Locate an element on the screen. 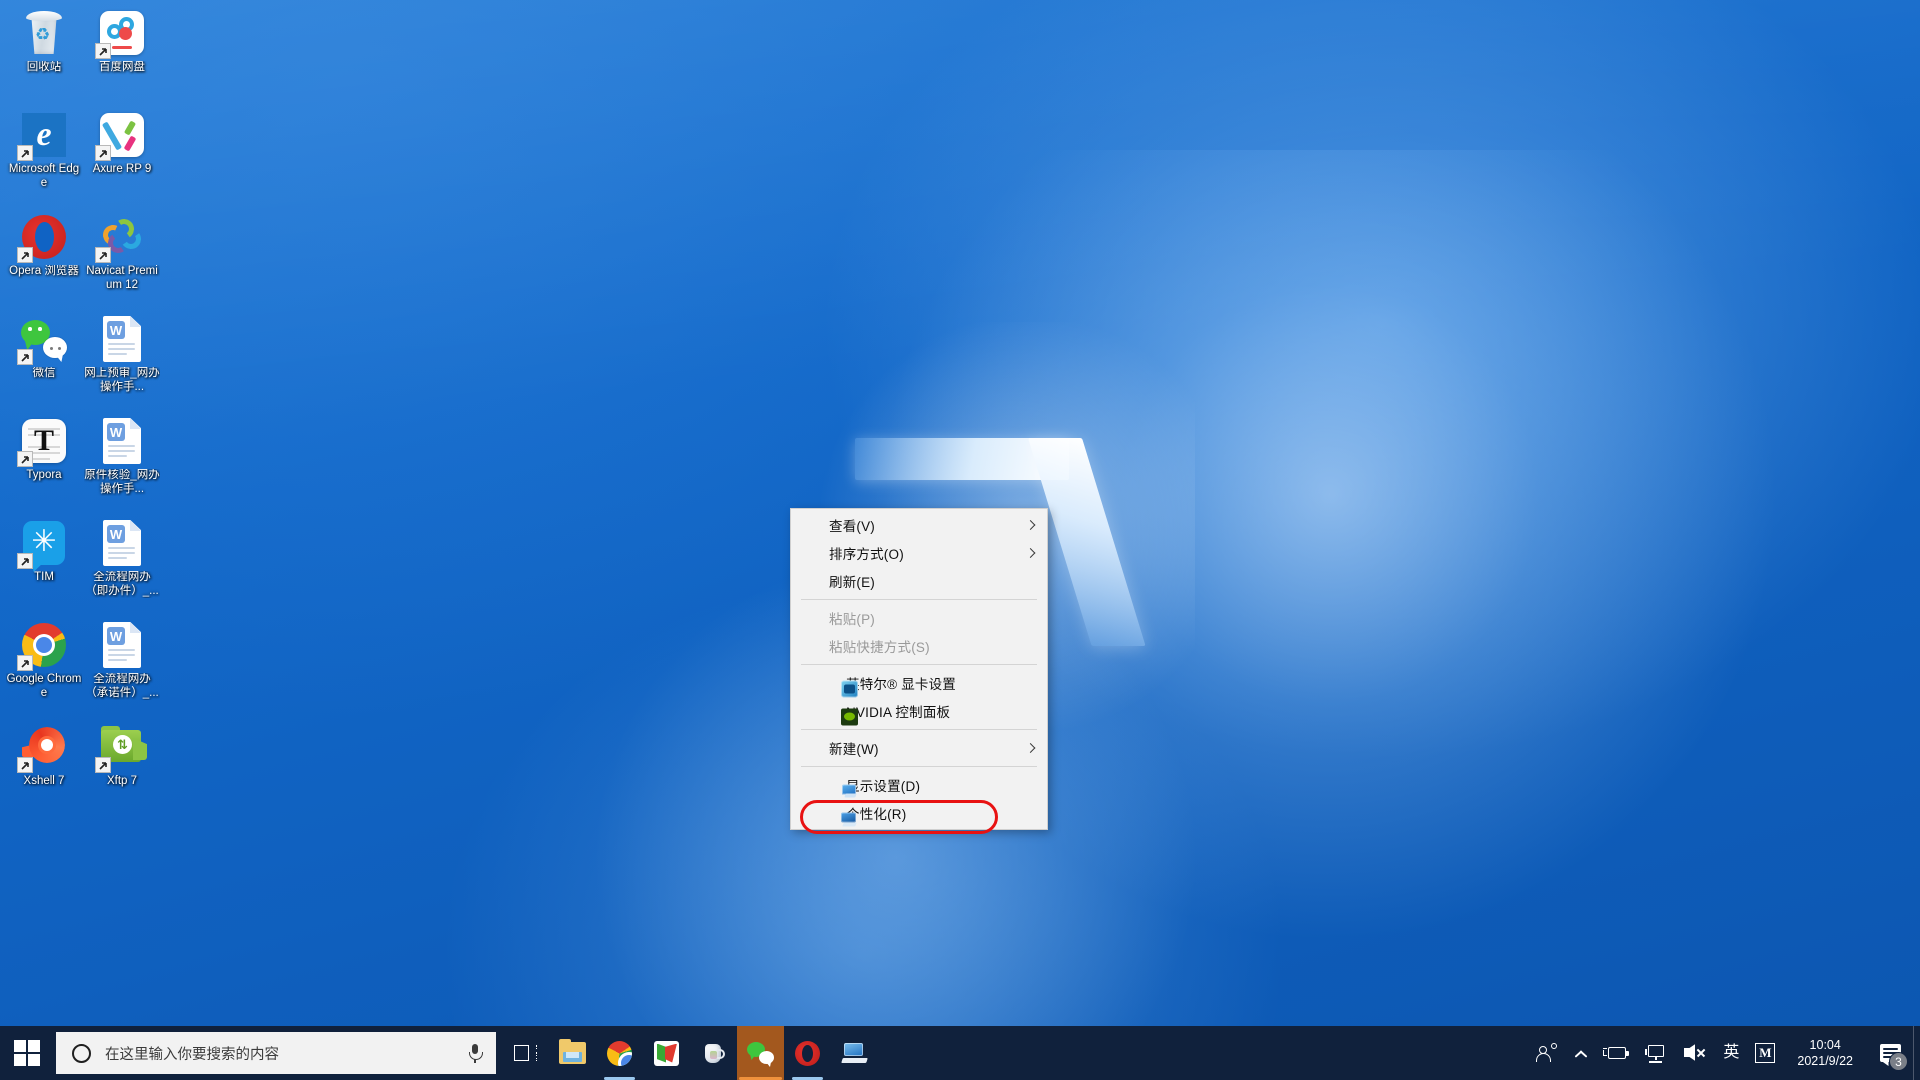 The image size is (1920, 1080). desktop-icon-label: Axure RP 9 is located at coordinates (122, 169).